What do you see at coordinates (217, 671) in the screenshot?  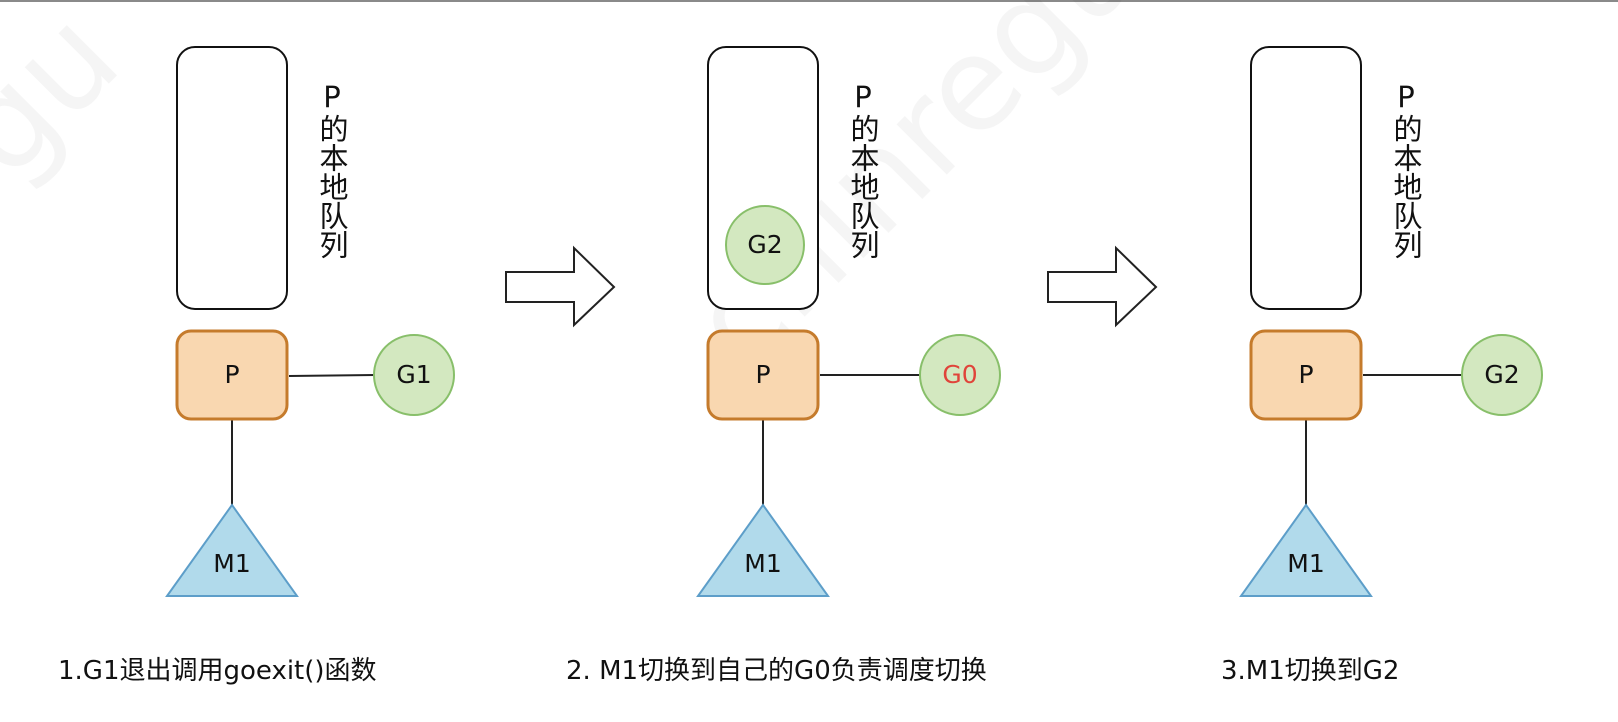 I see `step-caption-1: 1.G1退出调用goexit()函数` at bounding box center [217, 671].